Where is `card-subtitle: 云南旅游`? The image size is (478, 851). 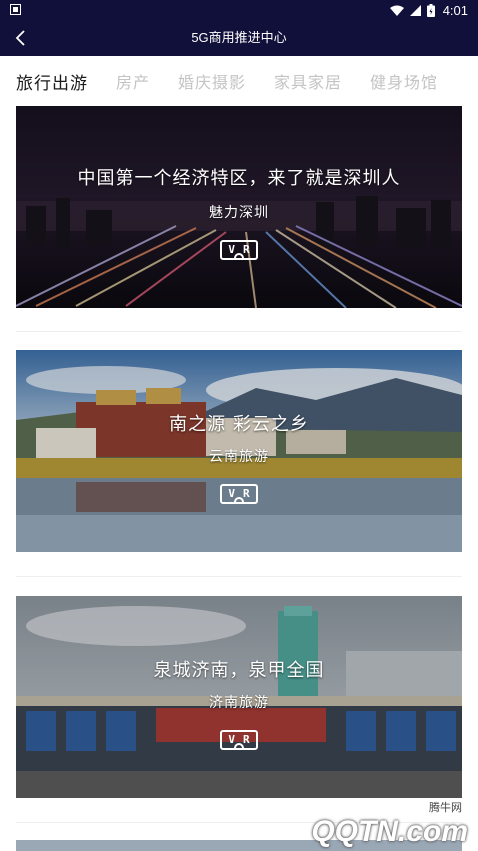 card-subtitle: 云南旅游 is located at coordinates (239, 457).